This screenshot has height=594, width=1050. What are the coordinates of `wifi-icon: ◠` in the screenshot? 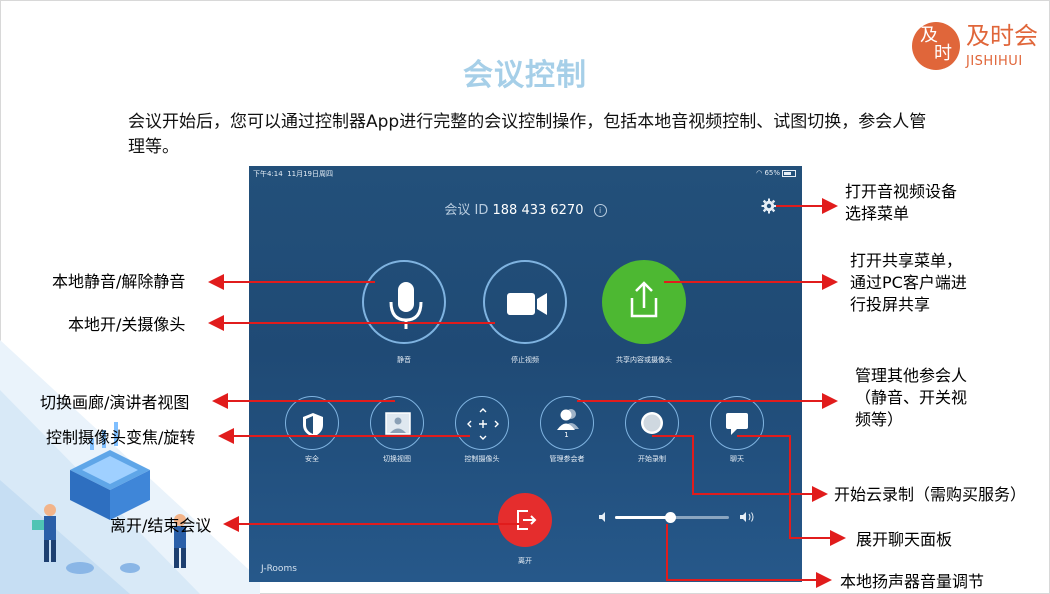 It's located at (759, 173).